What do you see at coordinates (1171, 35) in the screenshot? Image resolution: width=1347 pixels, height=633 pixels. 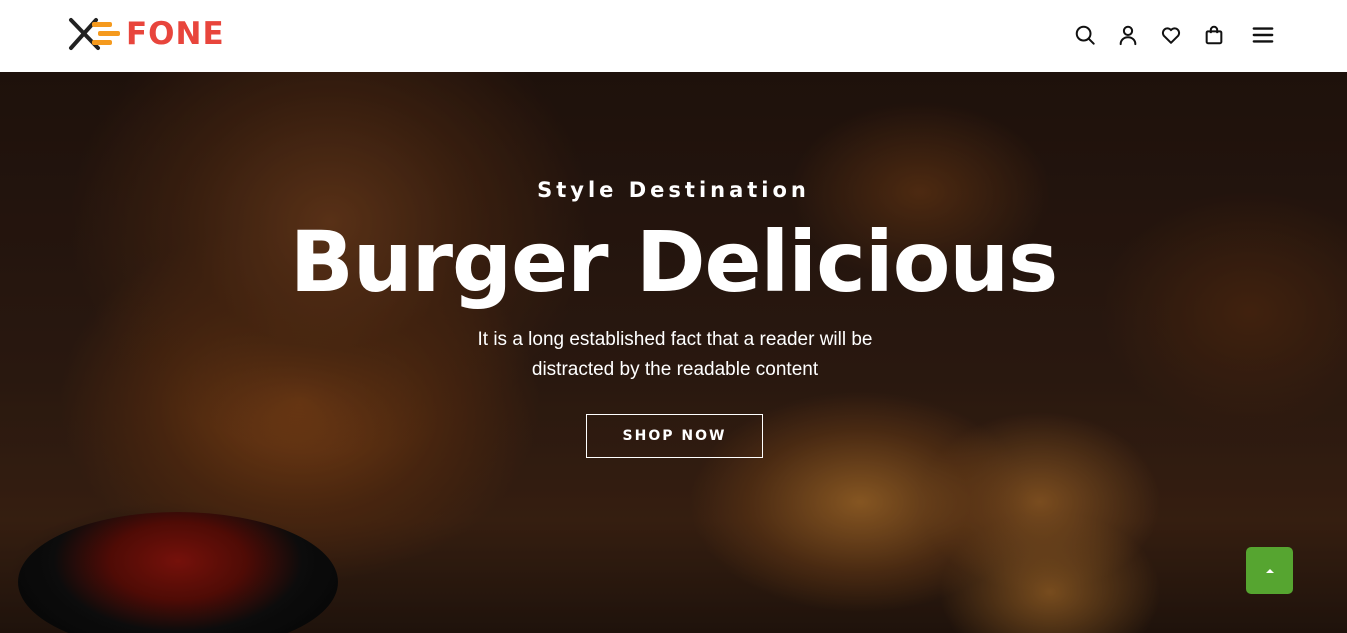 I see `heart-icon` at bounding box center [1171, 35].